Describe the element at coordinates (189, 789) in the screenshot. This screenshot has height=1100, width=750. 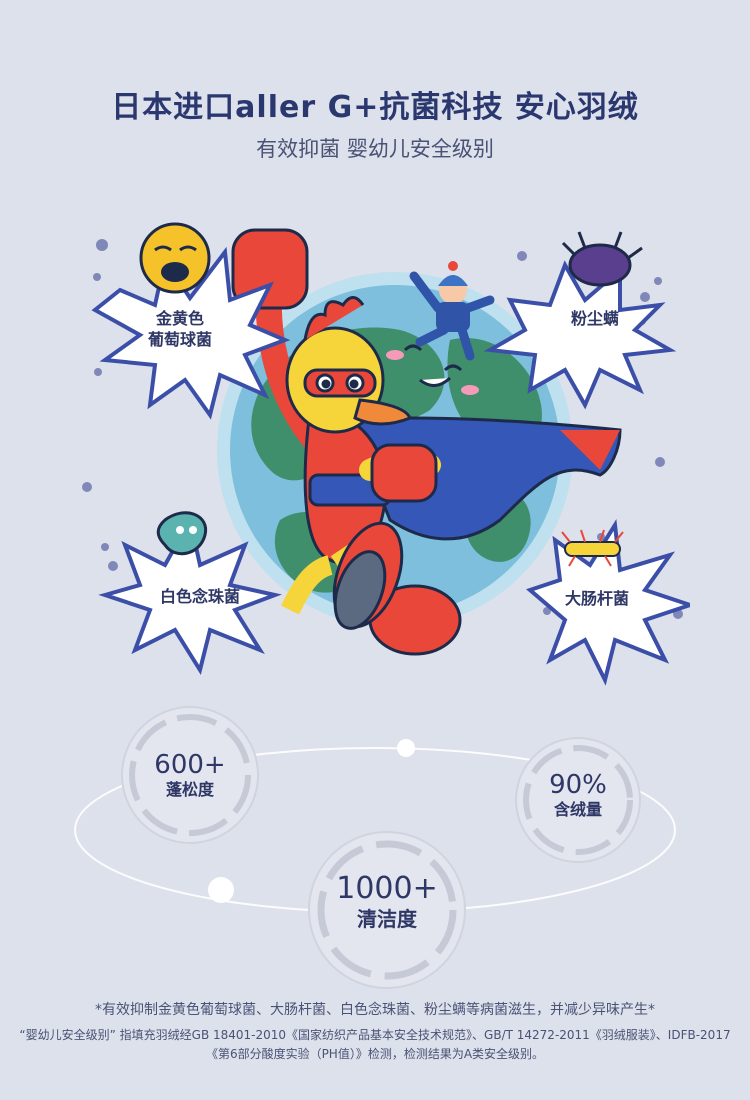
I see `stat-loft-label: 蓬松度` at that location.